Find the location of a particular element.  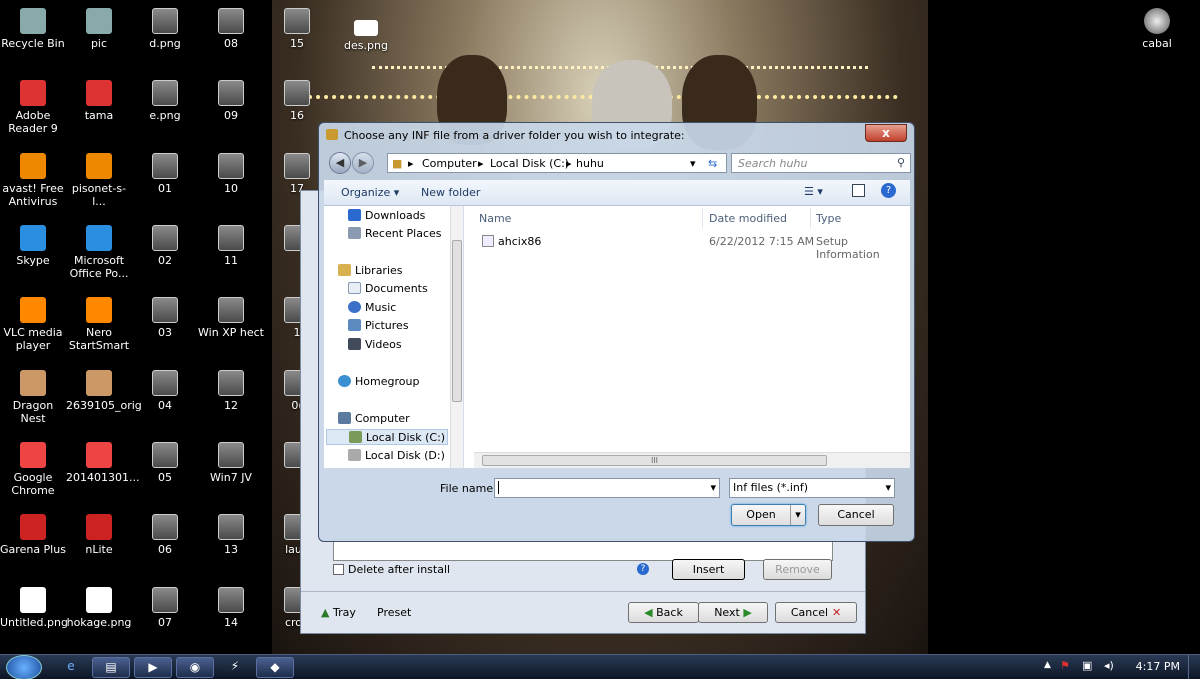

clock: 4:17 PM is located at coordinates (1158, 666).